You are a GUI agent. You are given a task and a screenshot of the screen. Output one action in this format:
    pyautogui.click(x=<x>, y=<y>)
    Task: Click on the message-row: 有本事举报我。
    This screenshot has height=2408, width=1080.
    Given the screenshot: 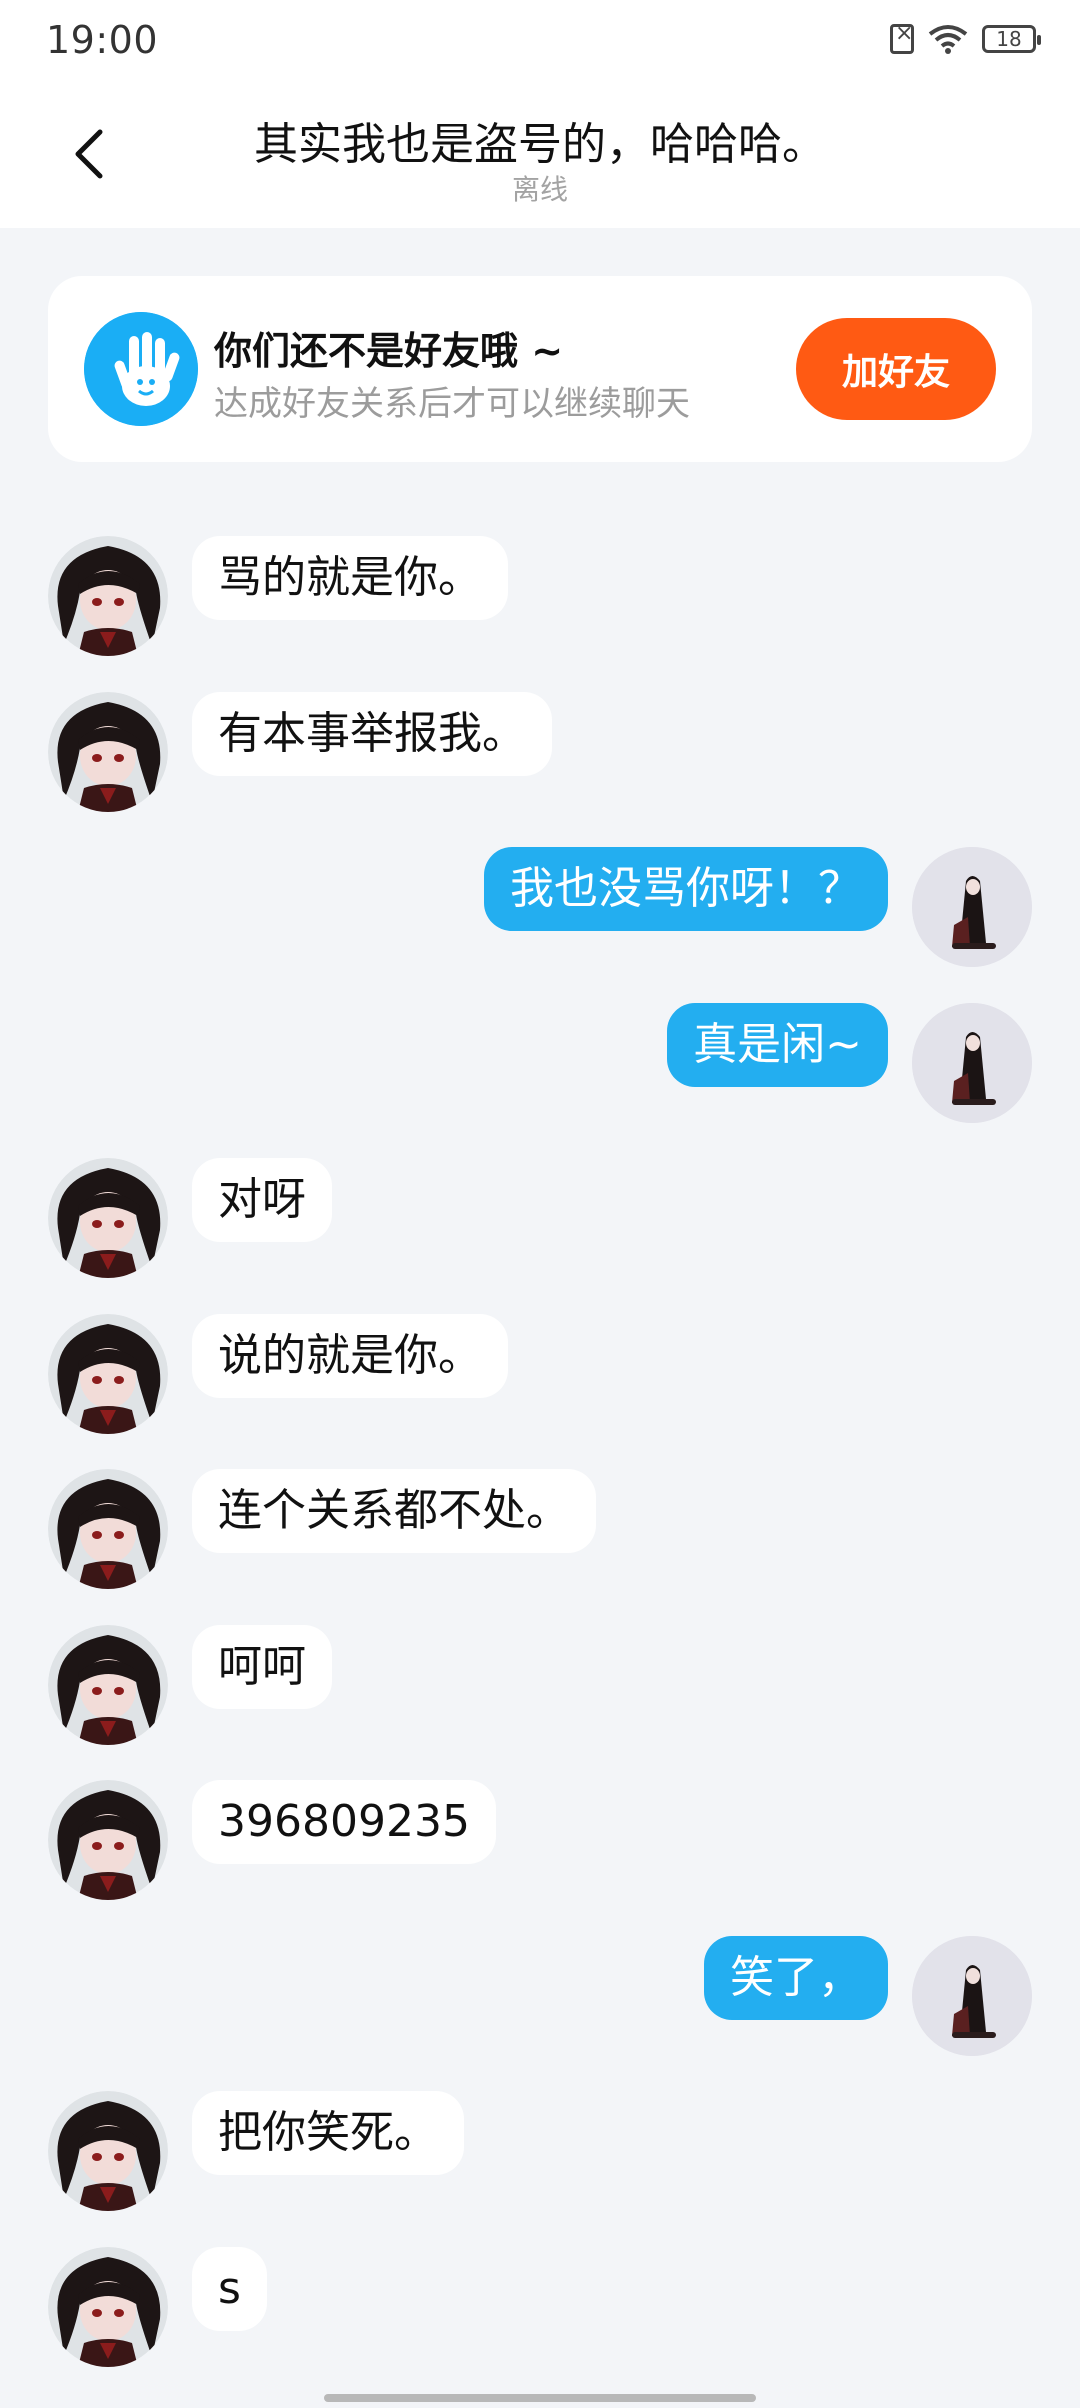 What is the action you would take?
    pyautogui.click(x=540, y=757)
    